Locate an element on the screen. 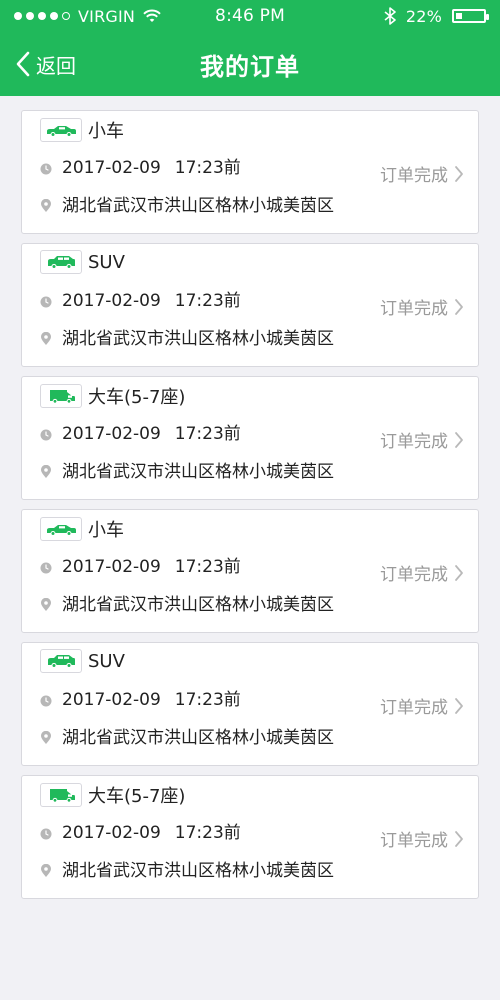 The height and width of the screenshot is (1000, 500). chevron-left-icon is located at coordinates (23, 64).